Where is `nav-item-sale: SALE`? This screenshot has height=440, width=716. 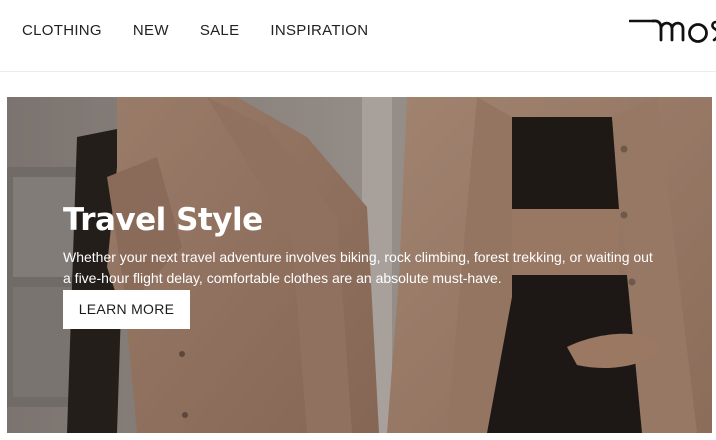
nav-item-sale: SALE is located at coordinates (220, 31).